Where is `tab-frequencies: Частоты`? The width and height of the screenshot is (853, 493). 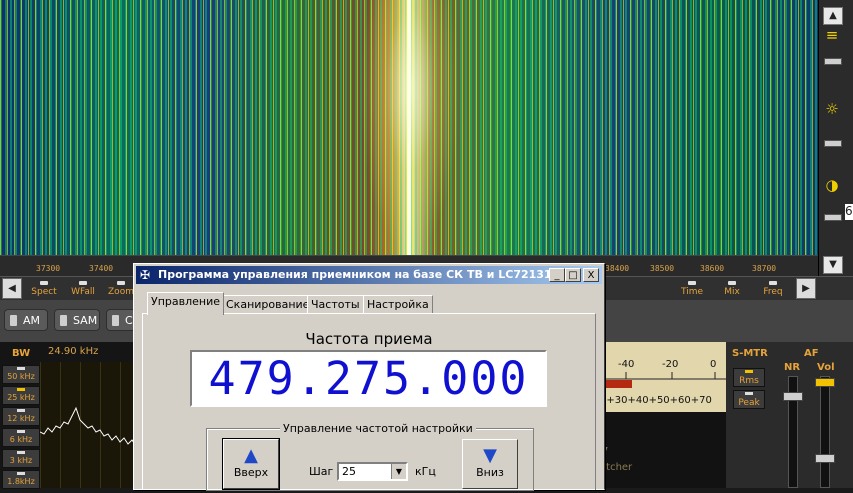
tab-frequencies: Частоты is located at coordinates (335, 304).